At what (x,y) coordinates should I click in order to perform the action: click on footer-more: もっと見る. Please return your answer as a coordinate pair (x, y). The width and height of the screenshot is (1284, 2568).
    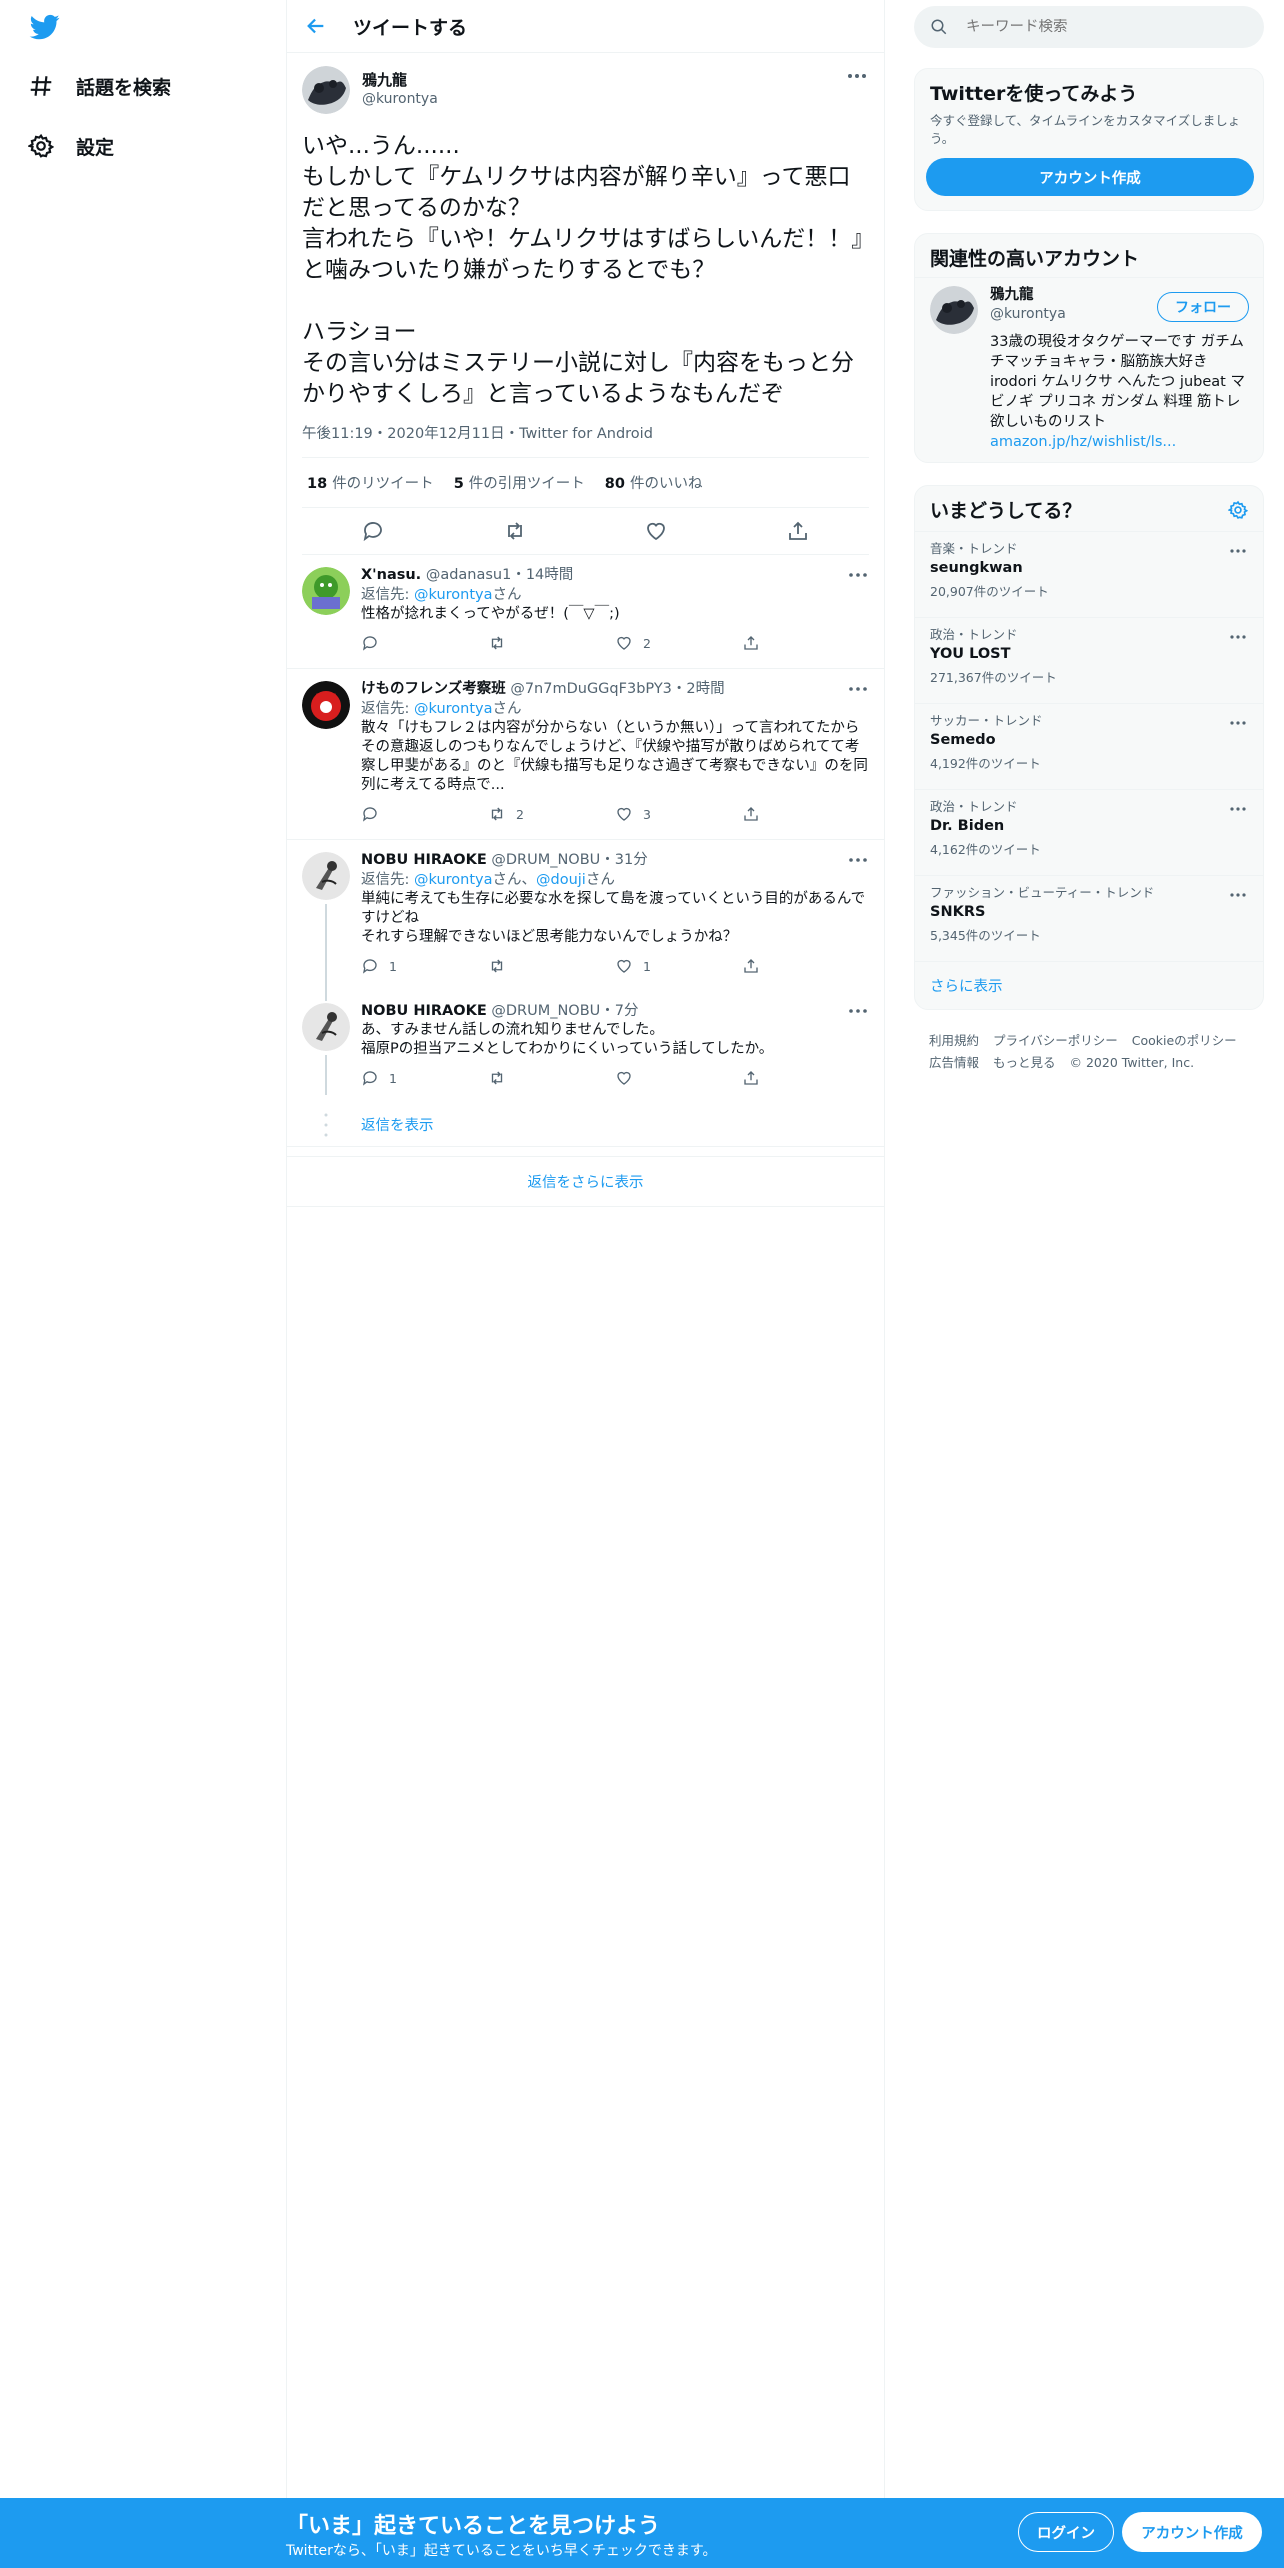
    Looking at the image, I should click on (1024, 1062).